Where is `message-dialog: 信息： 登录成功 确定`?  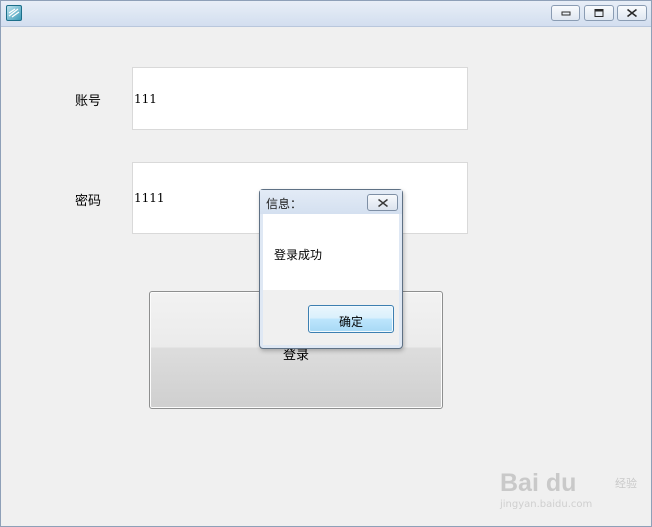
message-dialog: 信息： 登录成功 确定 is located at coordinates (331, 269).